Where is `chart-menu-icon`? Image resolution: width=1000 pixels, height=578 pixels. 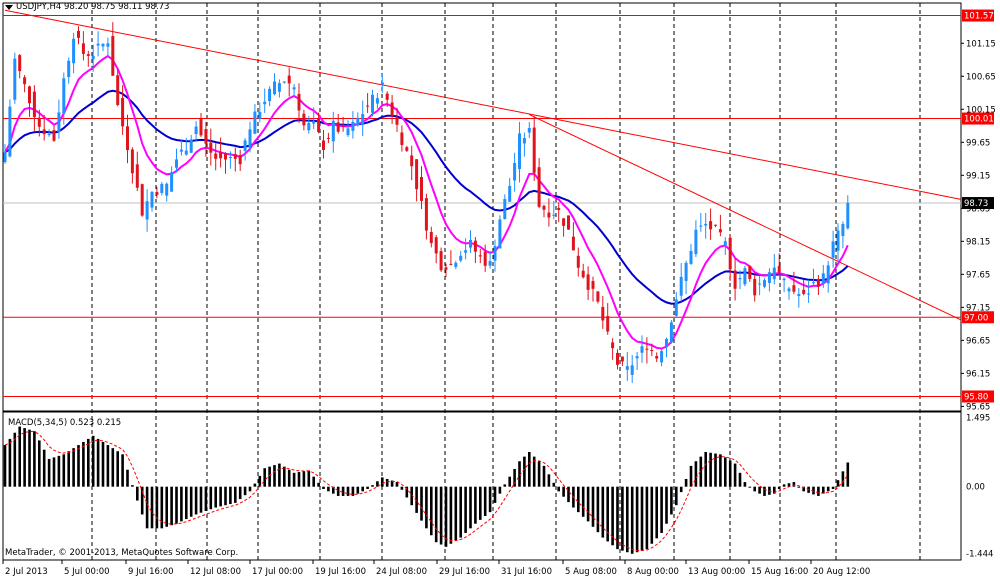 chart-menu-icon is located at coordinates (9, 7).